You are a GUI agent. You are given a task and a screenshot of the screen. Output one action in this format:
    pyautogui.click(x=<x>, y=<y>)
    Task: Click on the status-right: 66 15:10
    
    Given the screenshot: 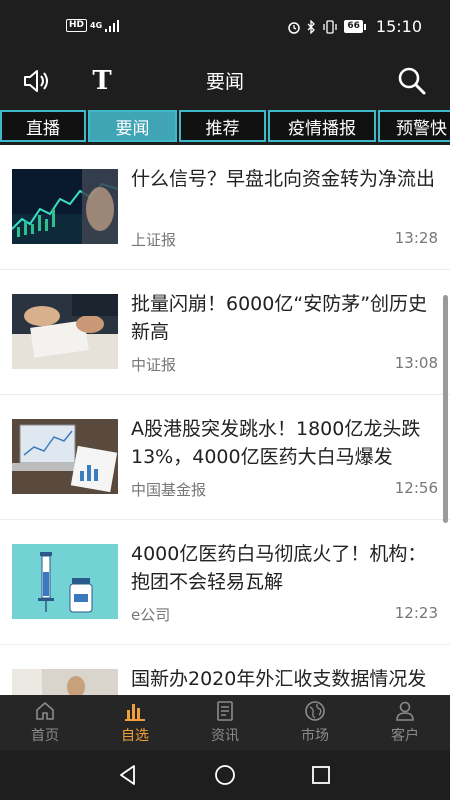 What is the action you would take?
    pyautogui.click(x=354, y=26)
    